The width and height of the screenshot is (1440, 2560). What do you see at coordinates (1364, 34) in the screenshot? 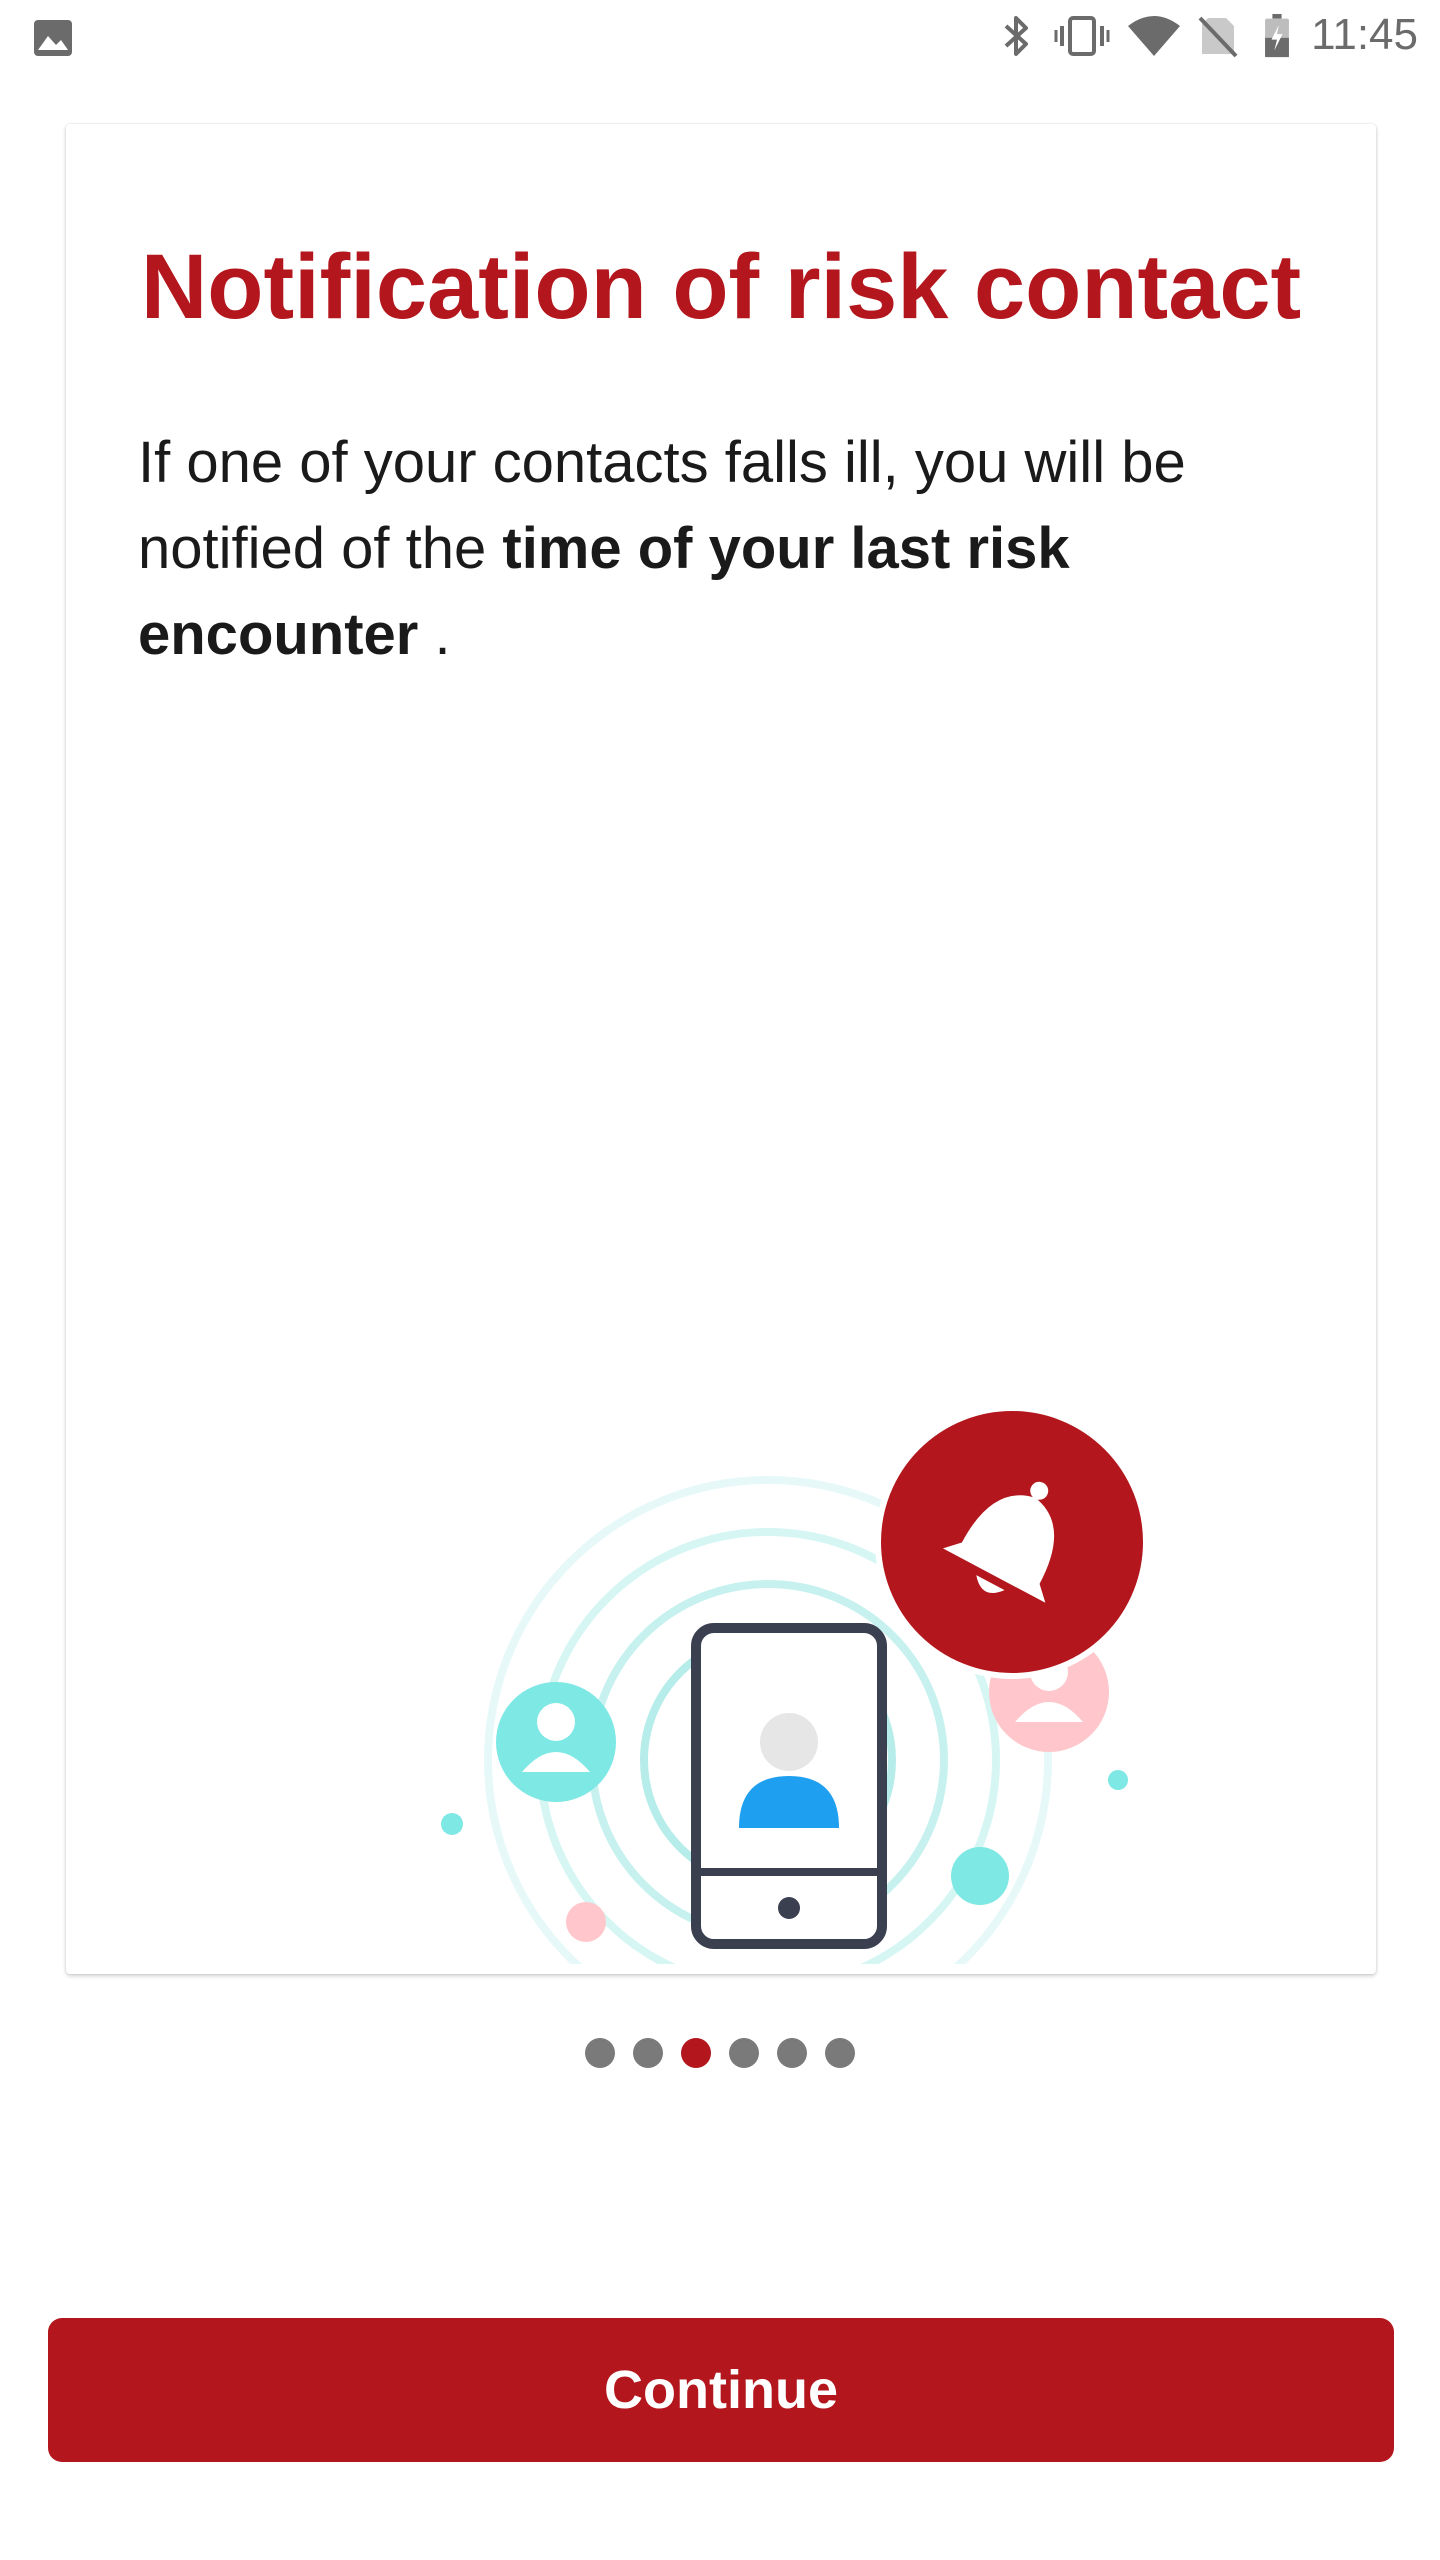
I see `status-time: 11:45` at bounding box center [1364, 34].